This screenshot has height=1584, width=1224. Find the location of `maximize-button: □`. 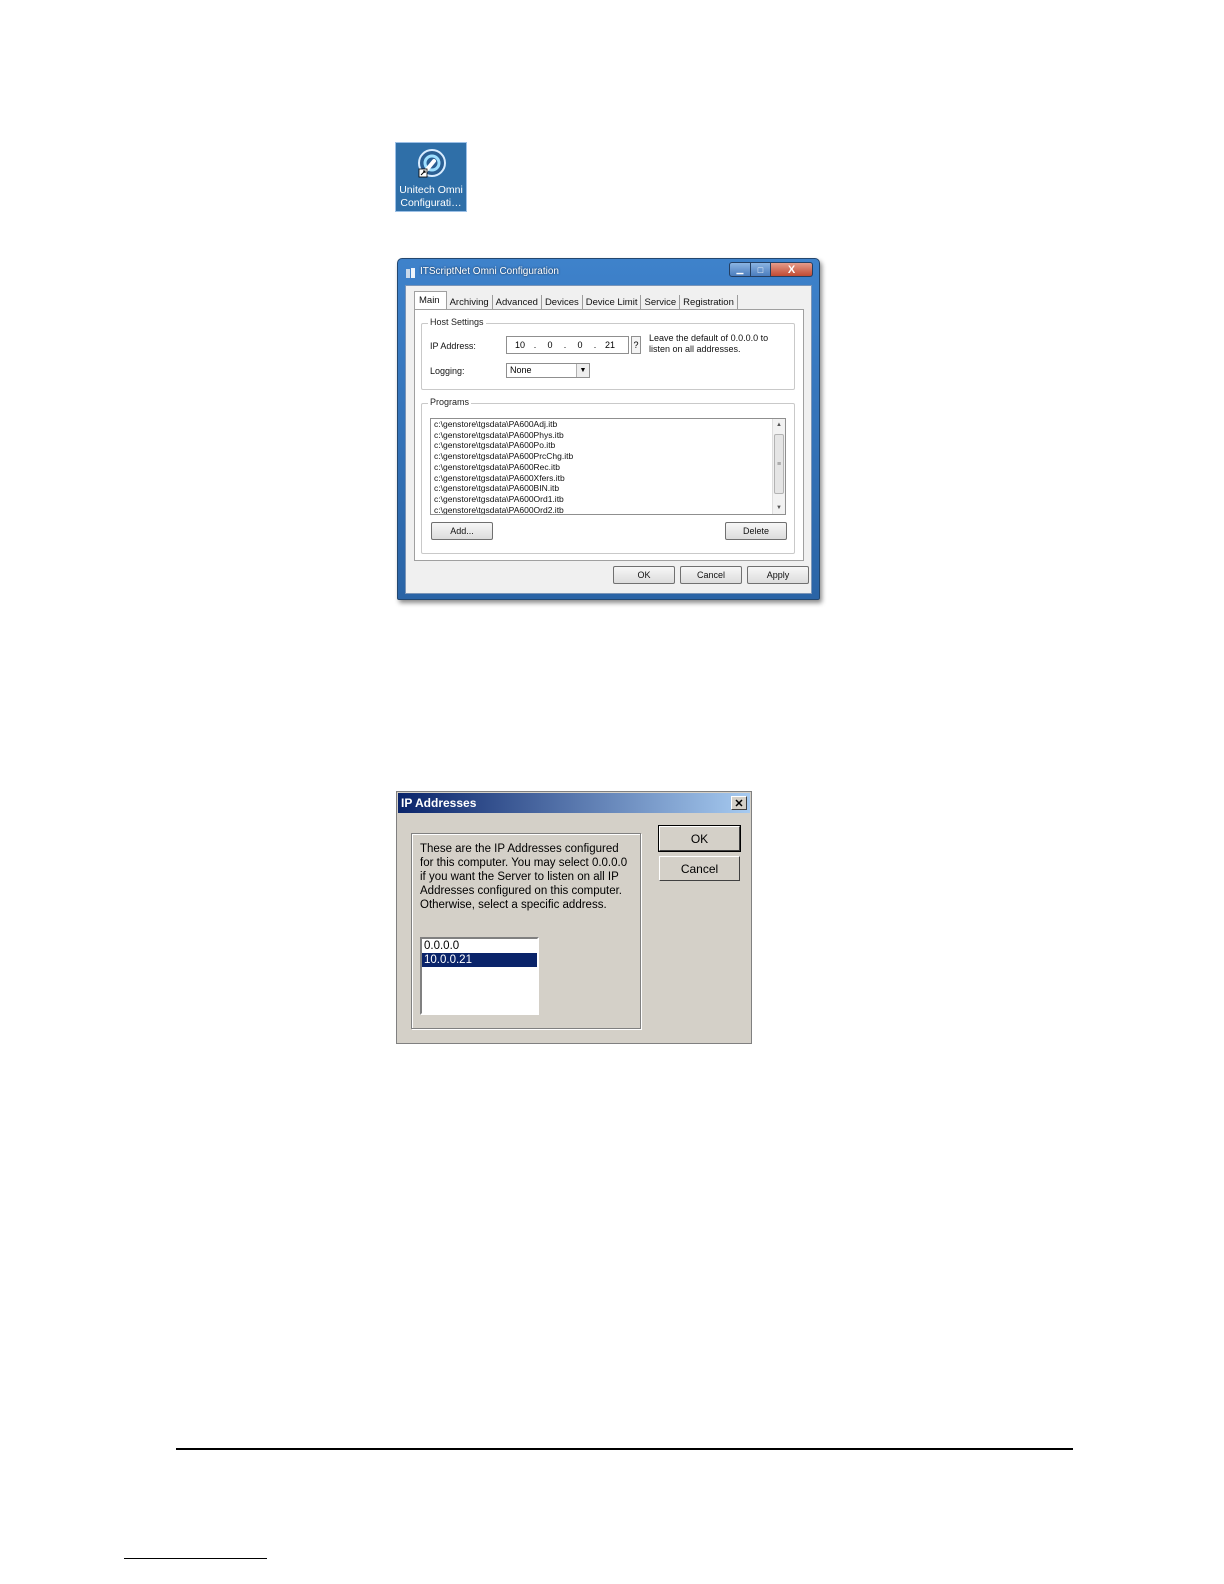

maximize-button: □ is located at coordinates (761, 269).